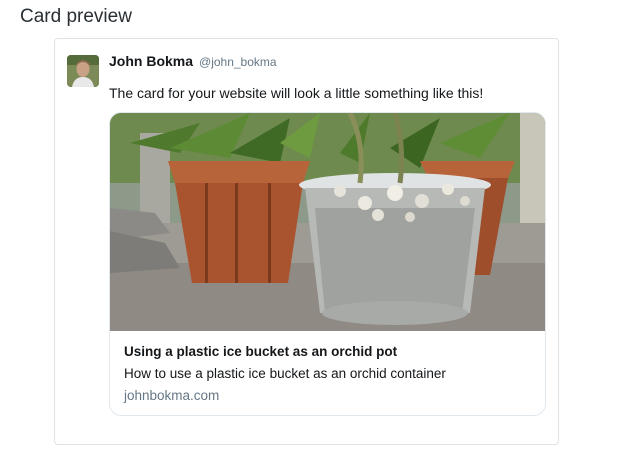 This screenshot has width=620, height=456. I want to click on author-line: John Bokma @john_bokma, so click(193, 61).